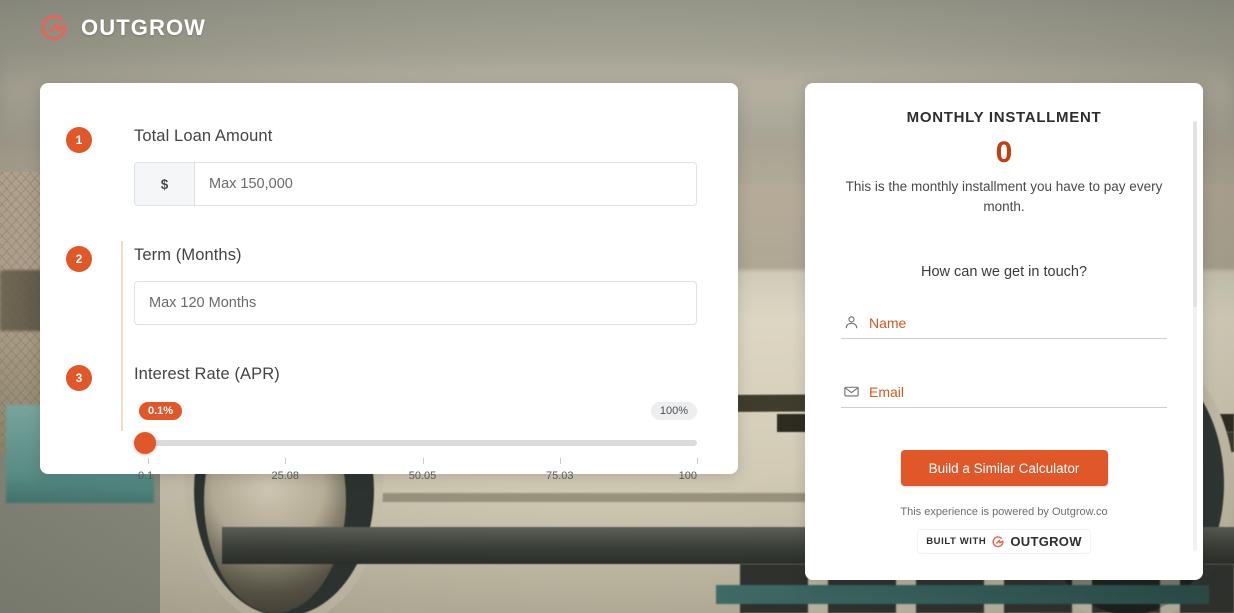  Describe the element at coordinates (415, 412) in the screenshot. I see `slider-badges: 0.1% 100%` at that location.